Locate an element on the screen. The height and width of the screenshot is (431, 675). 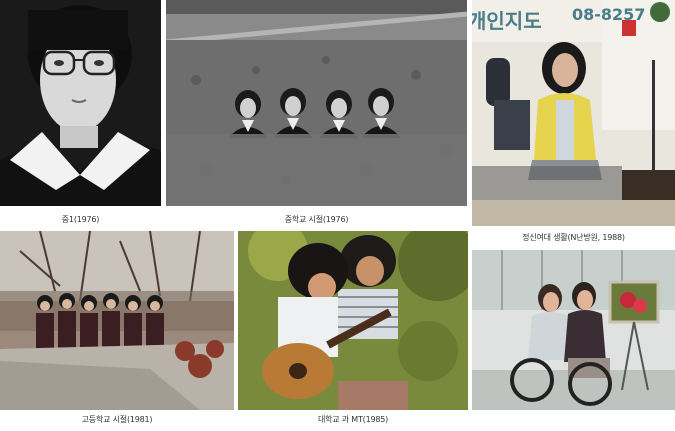
caption-portrait: 중1(1976) is located at coordinates (80, 219).